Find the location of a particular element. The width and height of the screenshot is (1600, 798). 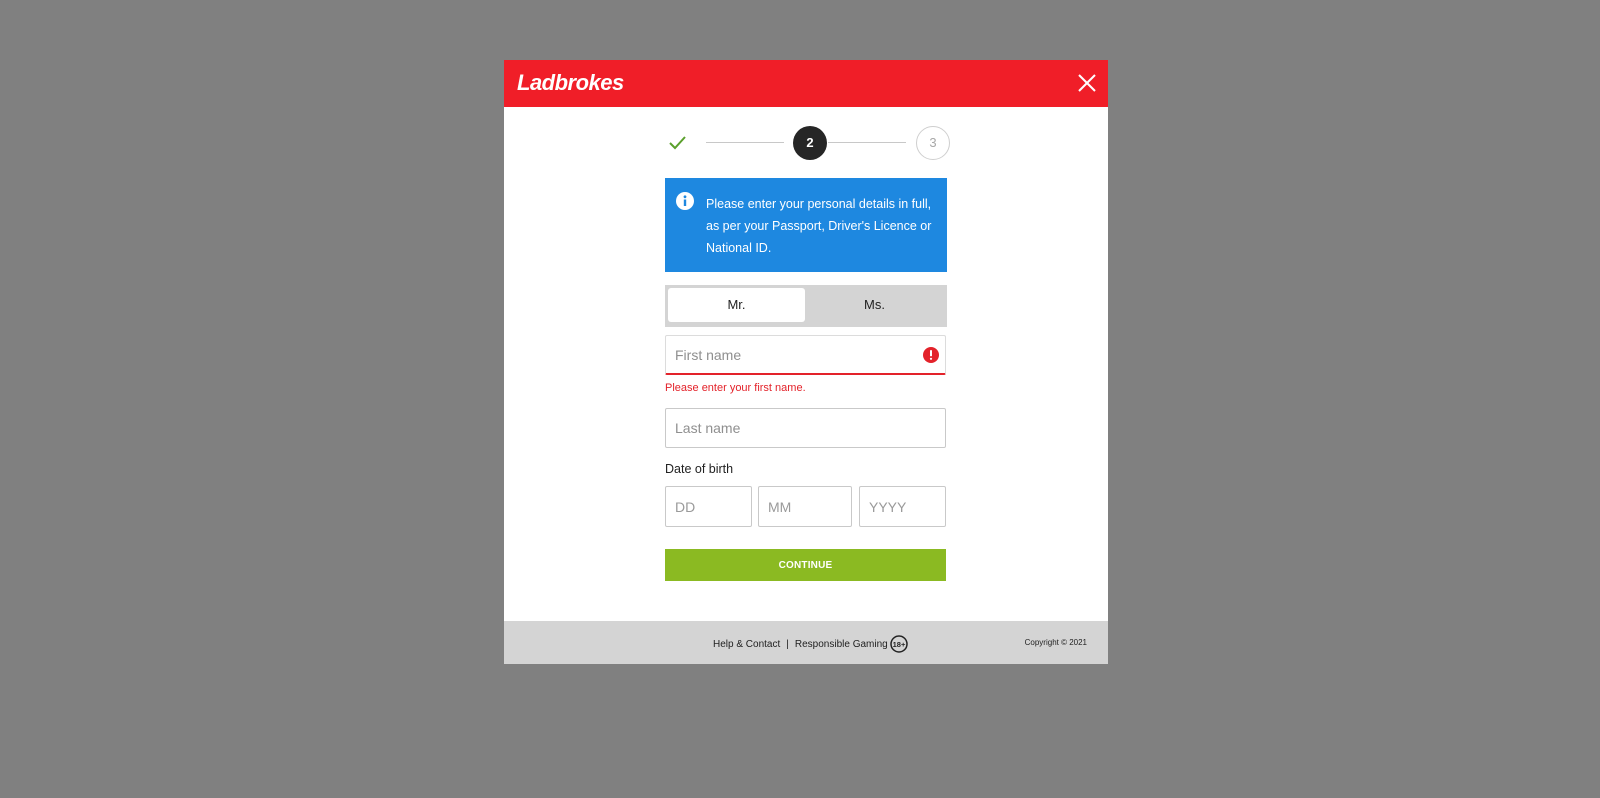

title-toggle: Mr. Ms. is located at coordinates (806, 306).